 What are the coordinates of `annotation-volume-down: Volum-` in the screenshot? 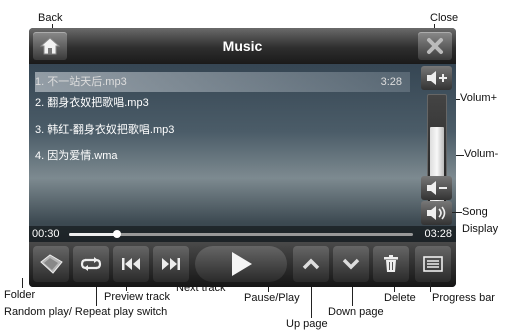 It's located at (481, 154).